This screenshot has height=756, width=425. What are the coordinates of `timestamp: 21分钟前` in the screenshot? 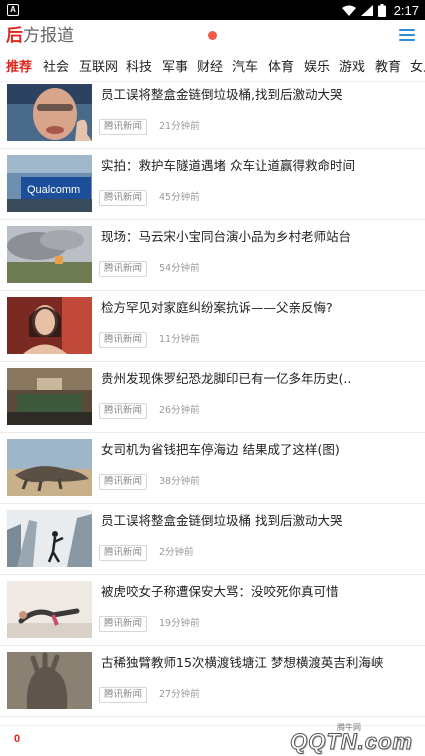 It's located at (179, 126).